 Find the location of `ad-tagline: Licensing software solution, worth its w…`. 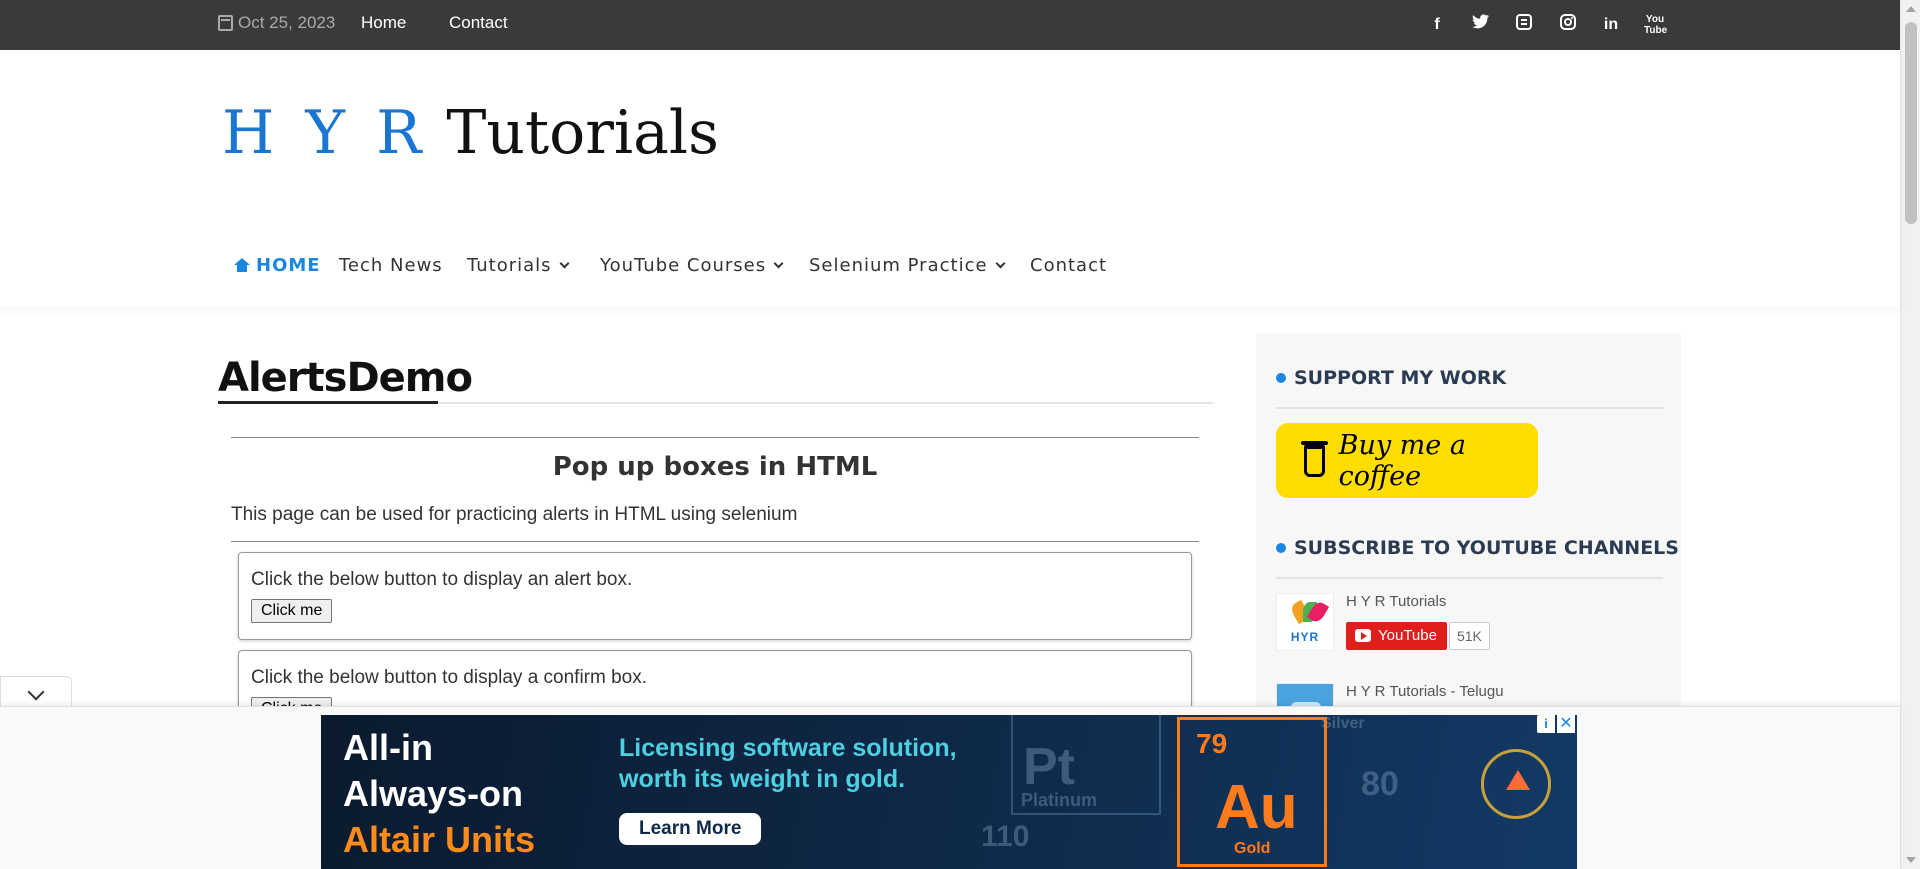

ad-tagline: Licensing software solution, worth its w… is located at coordinates (788, 764).